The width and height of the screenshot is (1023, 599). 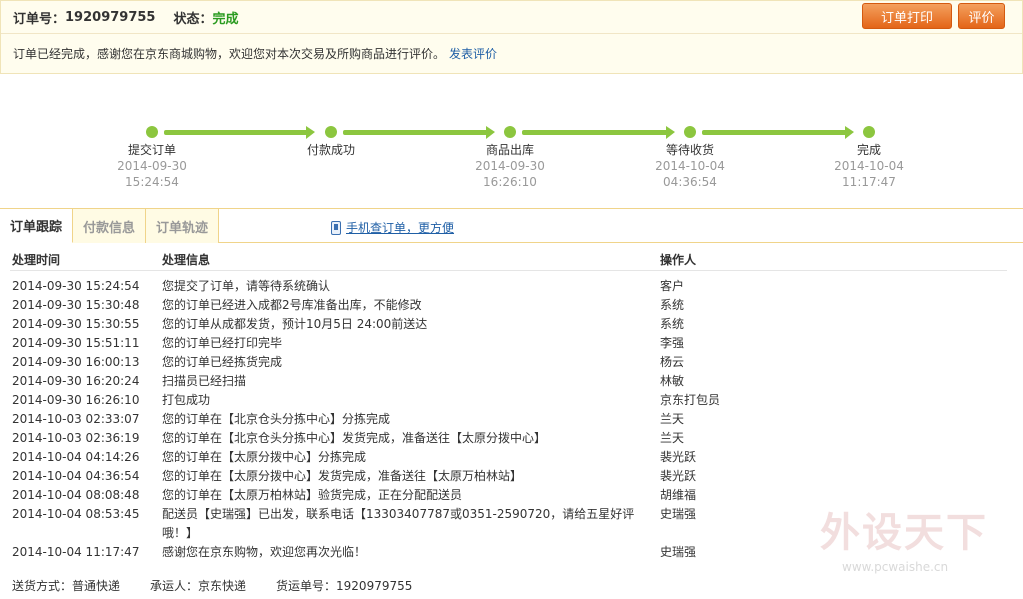 I want to click on table-row: 2014-10-04 04:14:26 您的订单在【太原分拨中心】分拣完成 裴光跃, so click(x=511, y=457).